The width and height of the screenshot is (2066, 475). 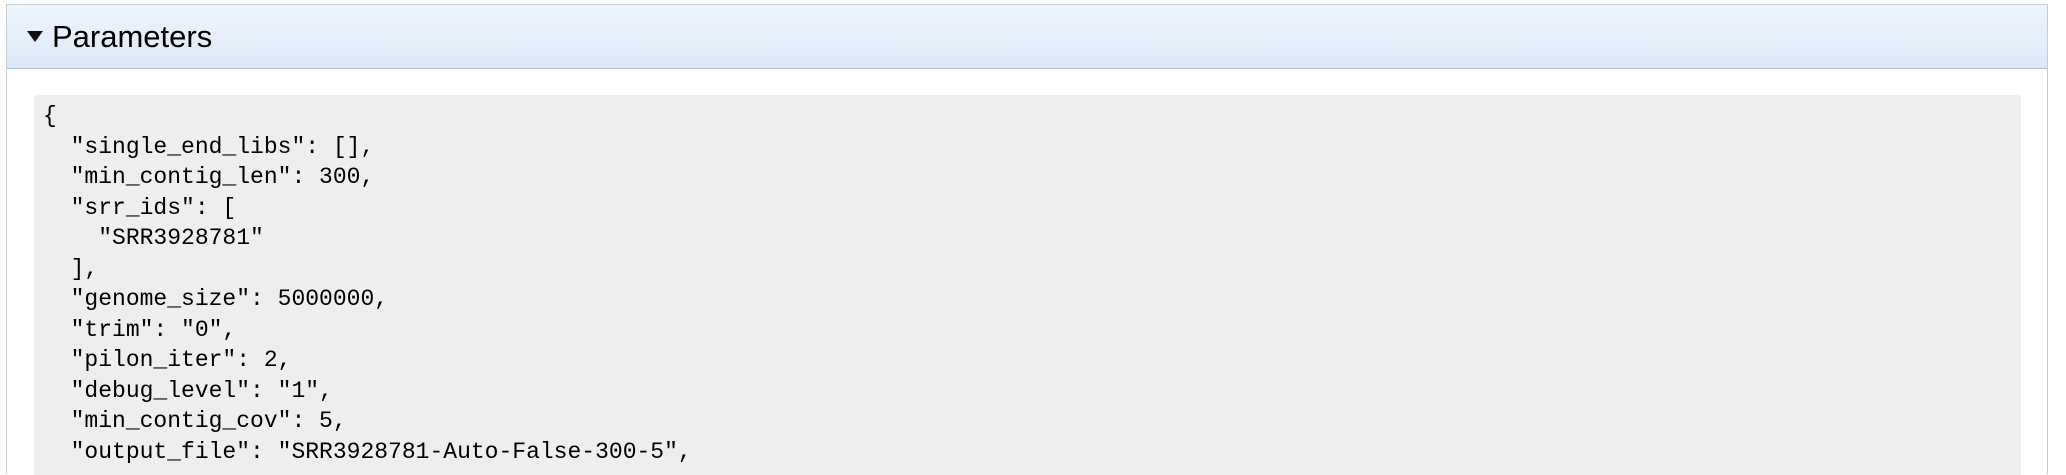 What do you see at coordinates (71, 268) in the screenshot?
I see `code-line: ],` at bounding box center [71, 268].